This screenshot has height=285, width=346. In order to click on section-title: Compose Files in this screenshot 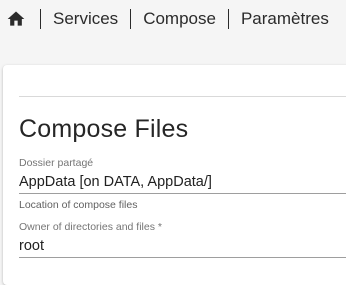, I will do `click(104, 129)`.